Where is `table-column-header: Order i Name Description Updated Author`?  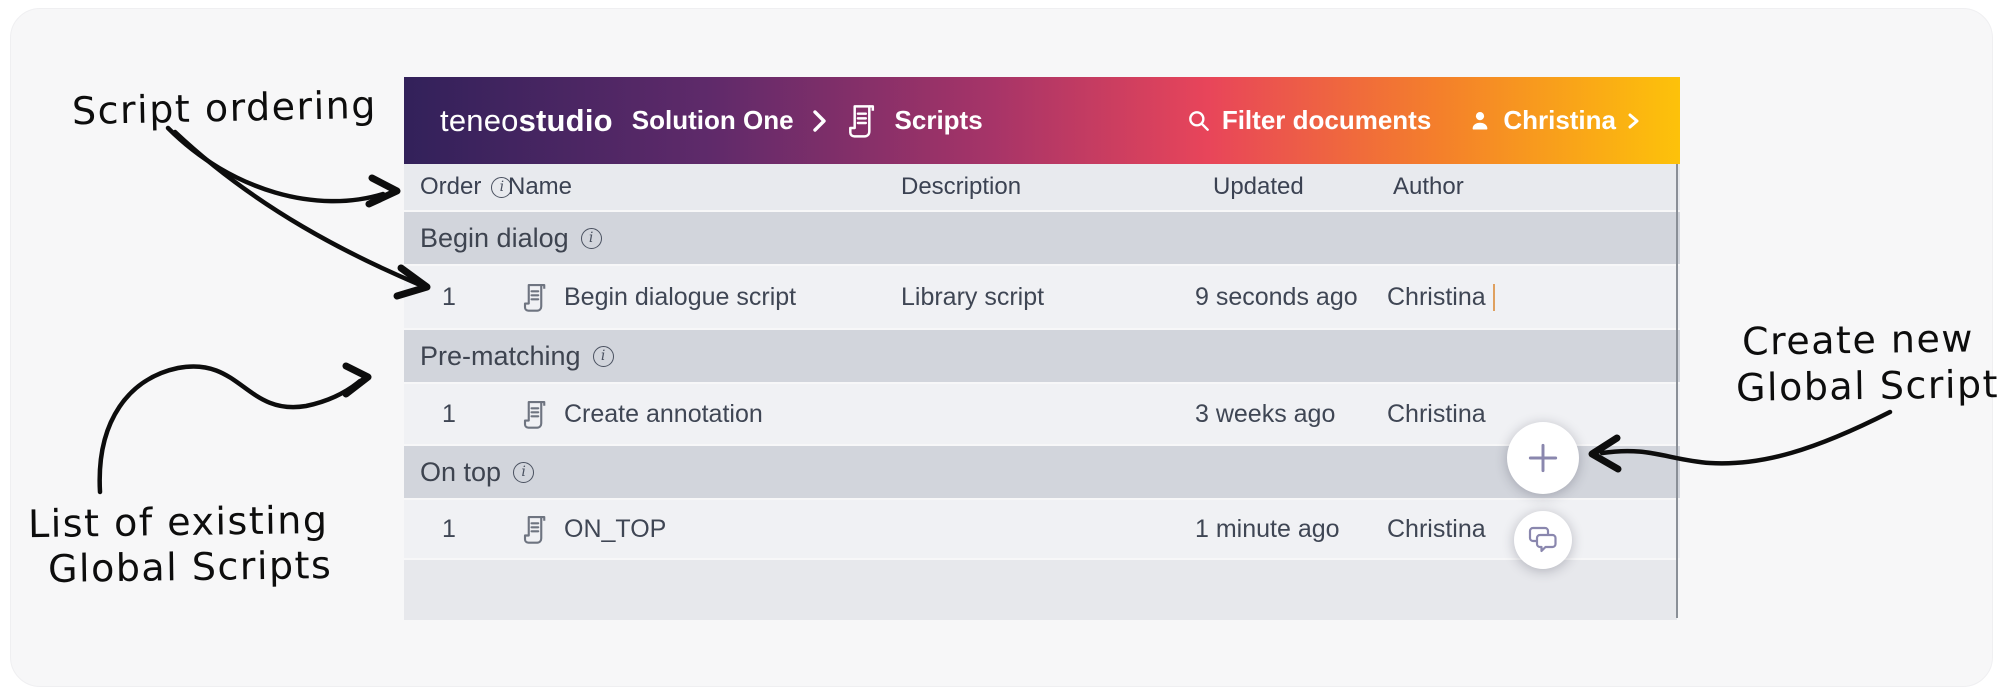 table-column-header: Order i Name Description Updated Author is located at coordinates (1042, 187).